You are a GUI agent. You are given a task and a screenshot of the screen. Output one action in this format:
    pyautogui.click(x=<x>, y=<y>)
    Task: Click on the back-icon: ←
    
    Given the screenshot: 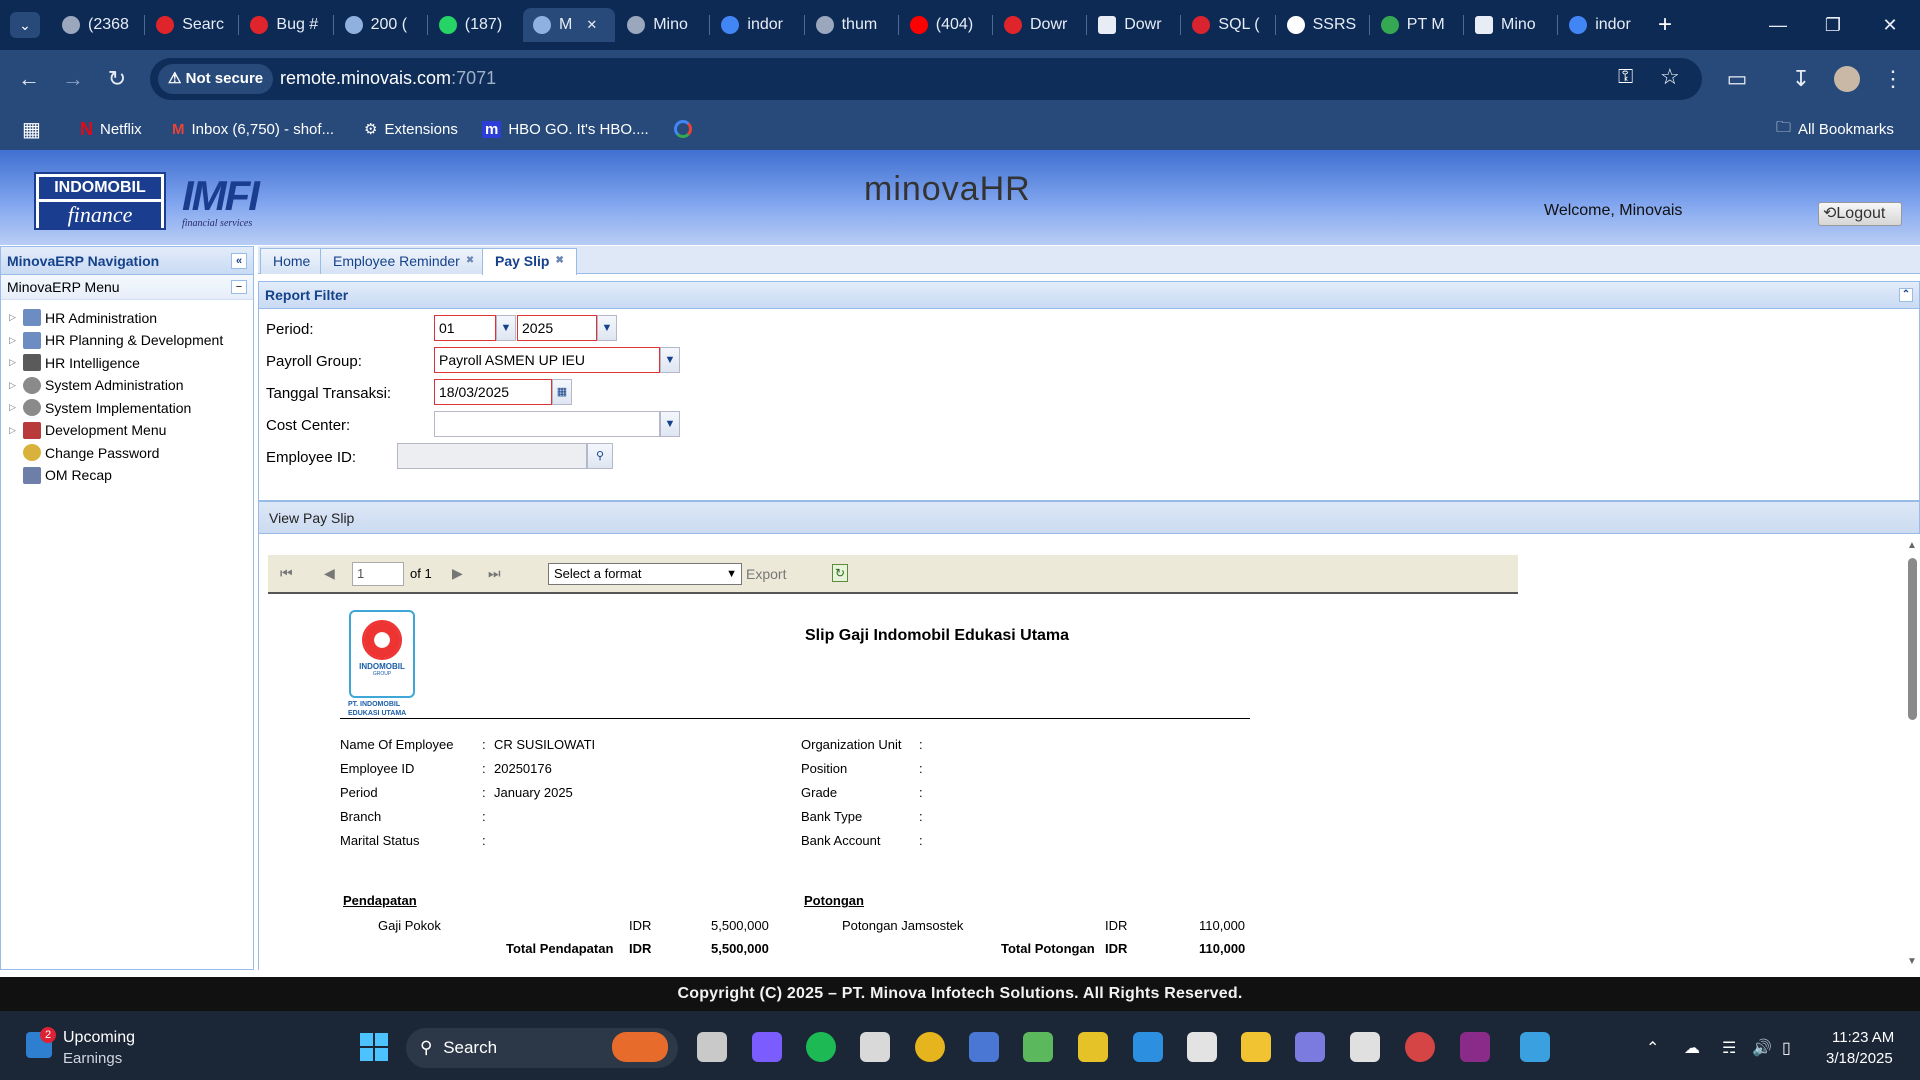 What is the action you would take?
    pyautogui.click(x=29, y=79)
    